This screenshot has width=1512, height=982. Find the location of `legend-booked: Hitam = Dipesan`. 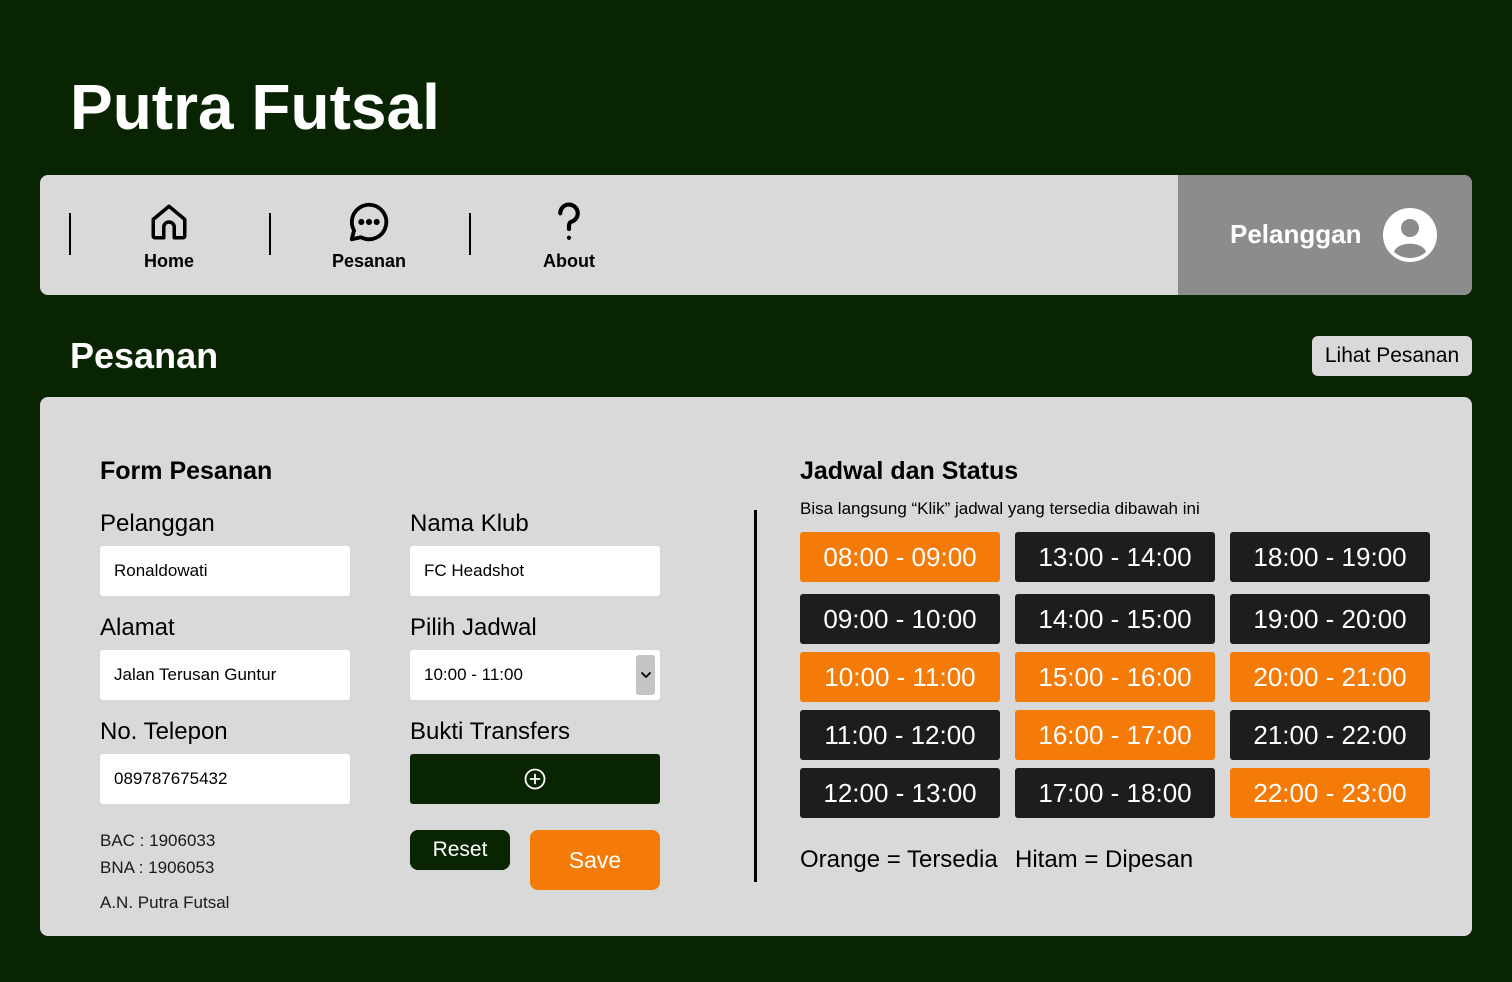

legend-booked: Hitam = Dipesan is located at coordinates (1104, 859).